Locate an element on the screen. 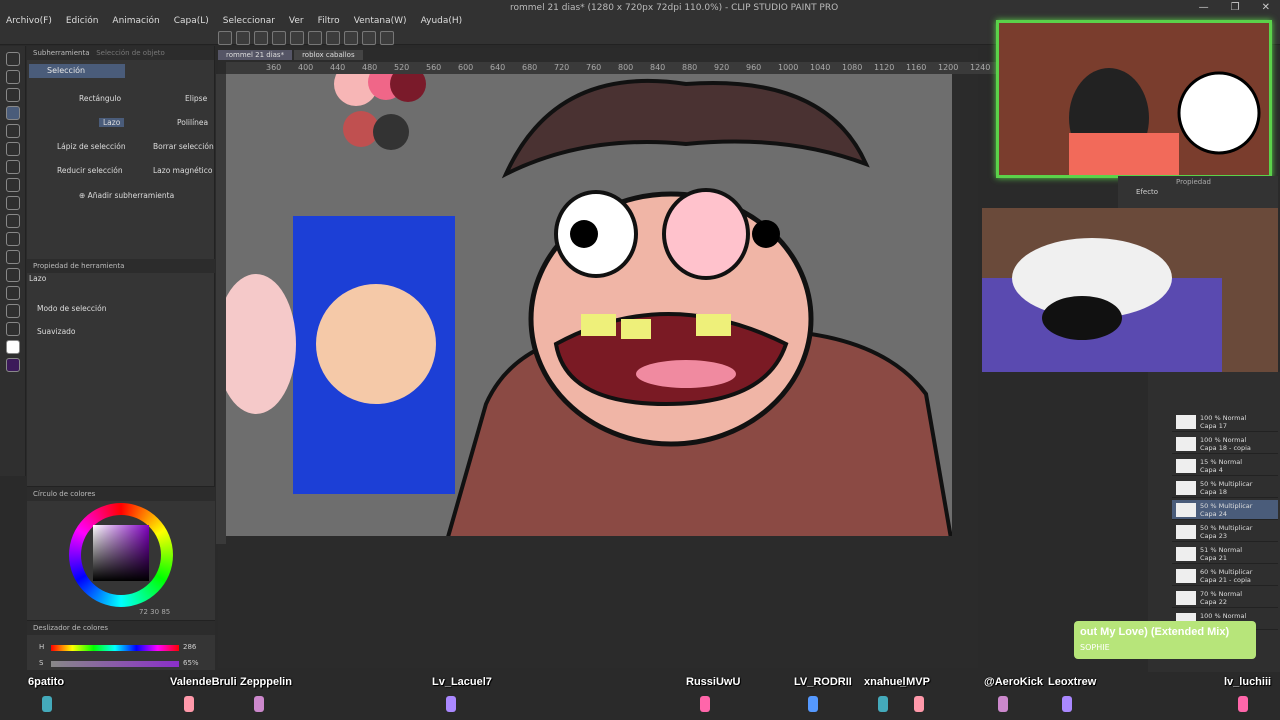 The height and width of the screenshot is (720, 1280). layer-row: 100 % Normal Capa 18 - copia is located at coordinates (1225, 444).